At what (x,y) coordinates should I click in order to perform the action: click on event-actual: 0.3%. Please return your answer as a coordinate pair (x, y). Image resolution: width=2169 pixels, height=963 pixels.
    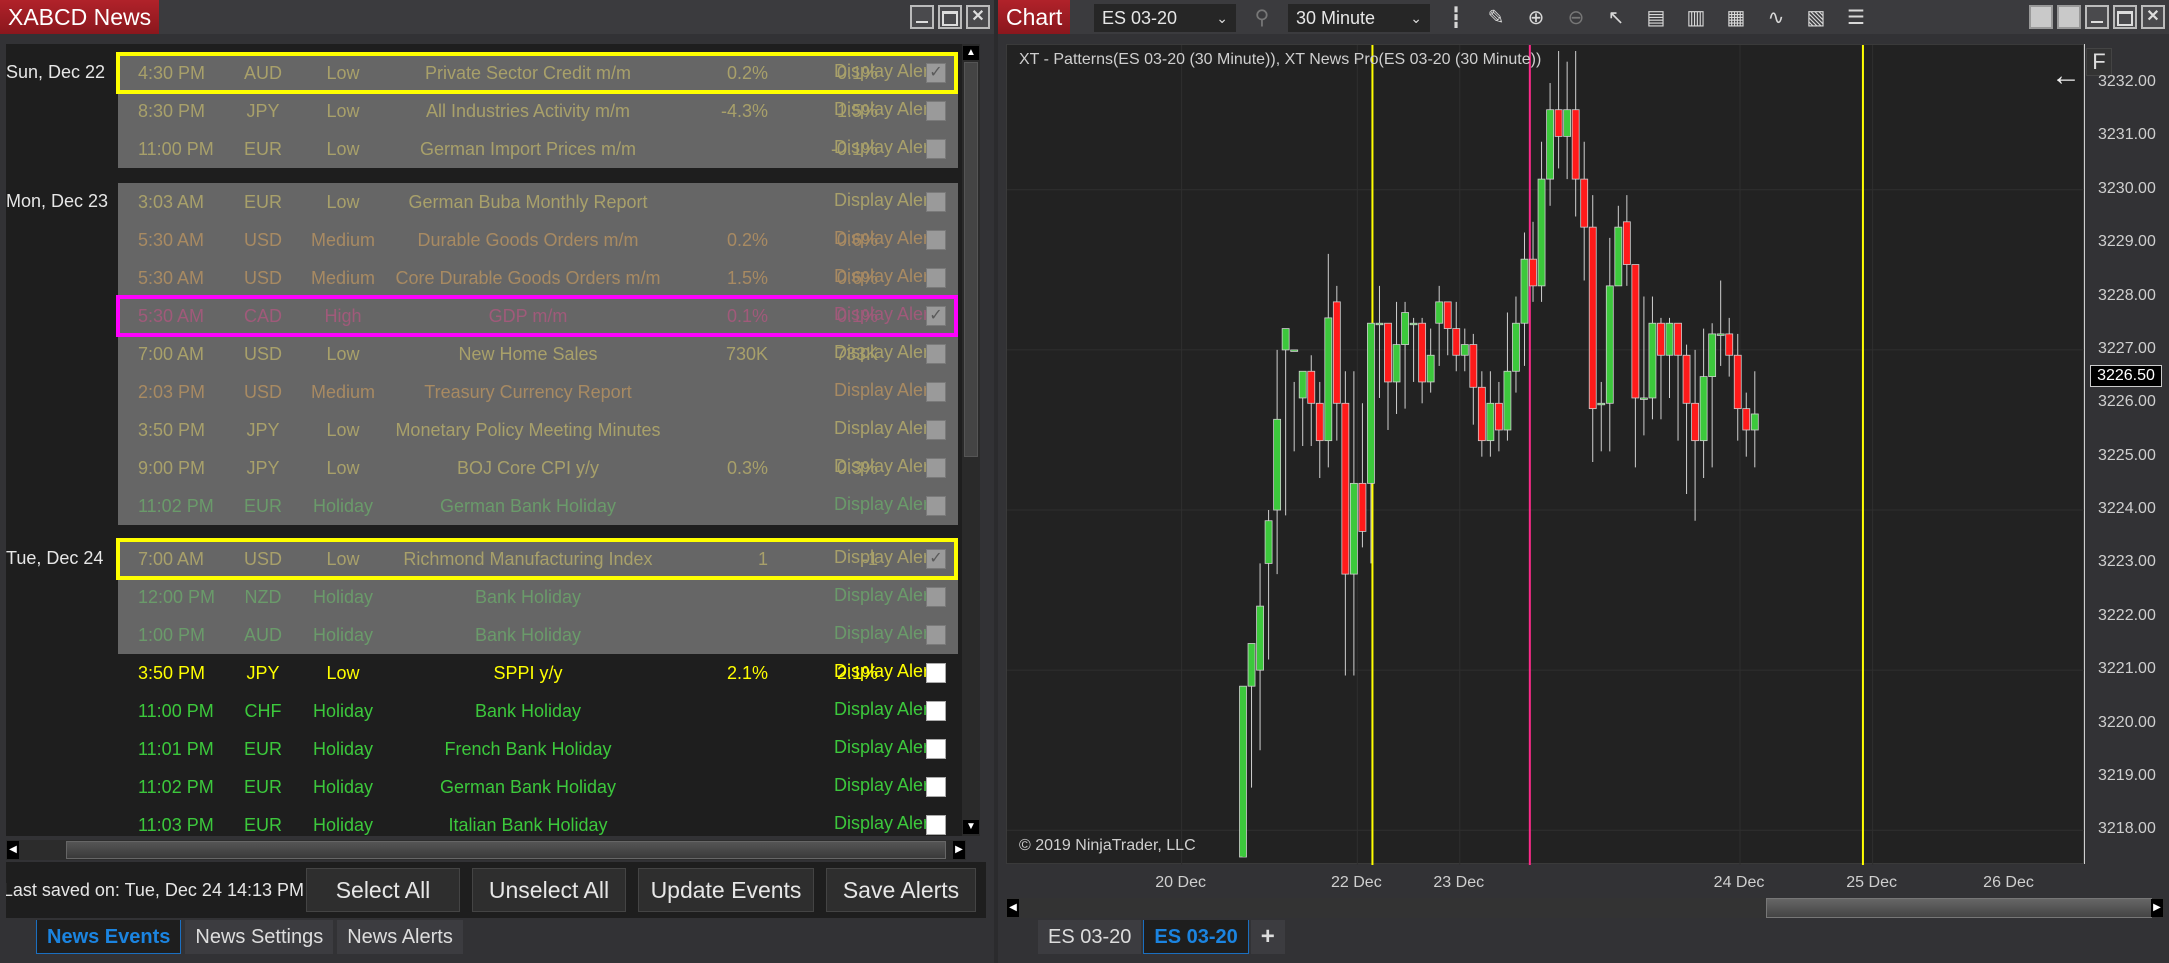
    Looking at the image, I should click on (747, 468).